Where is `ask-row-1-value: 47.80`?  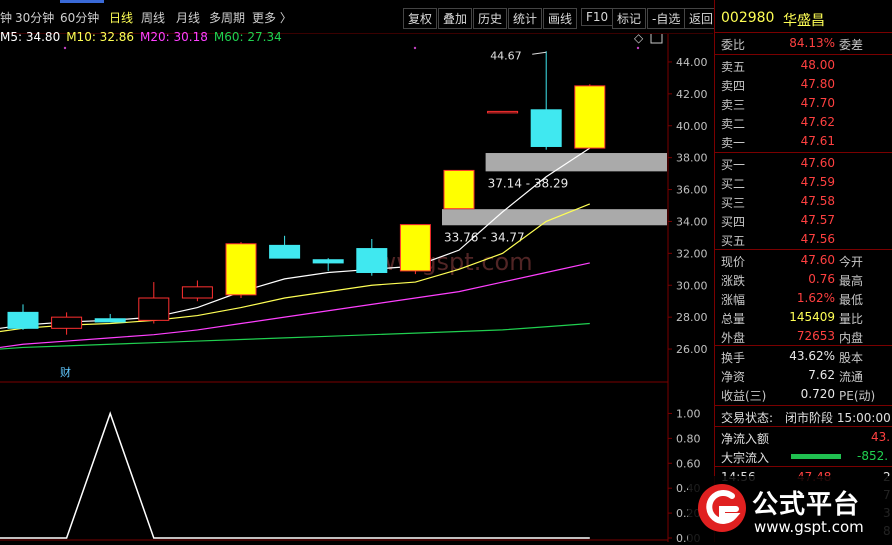
ask-row-1-value: 47.80 is located at coordinates (817, 84).